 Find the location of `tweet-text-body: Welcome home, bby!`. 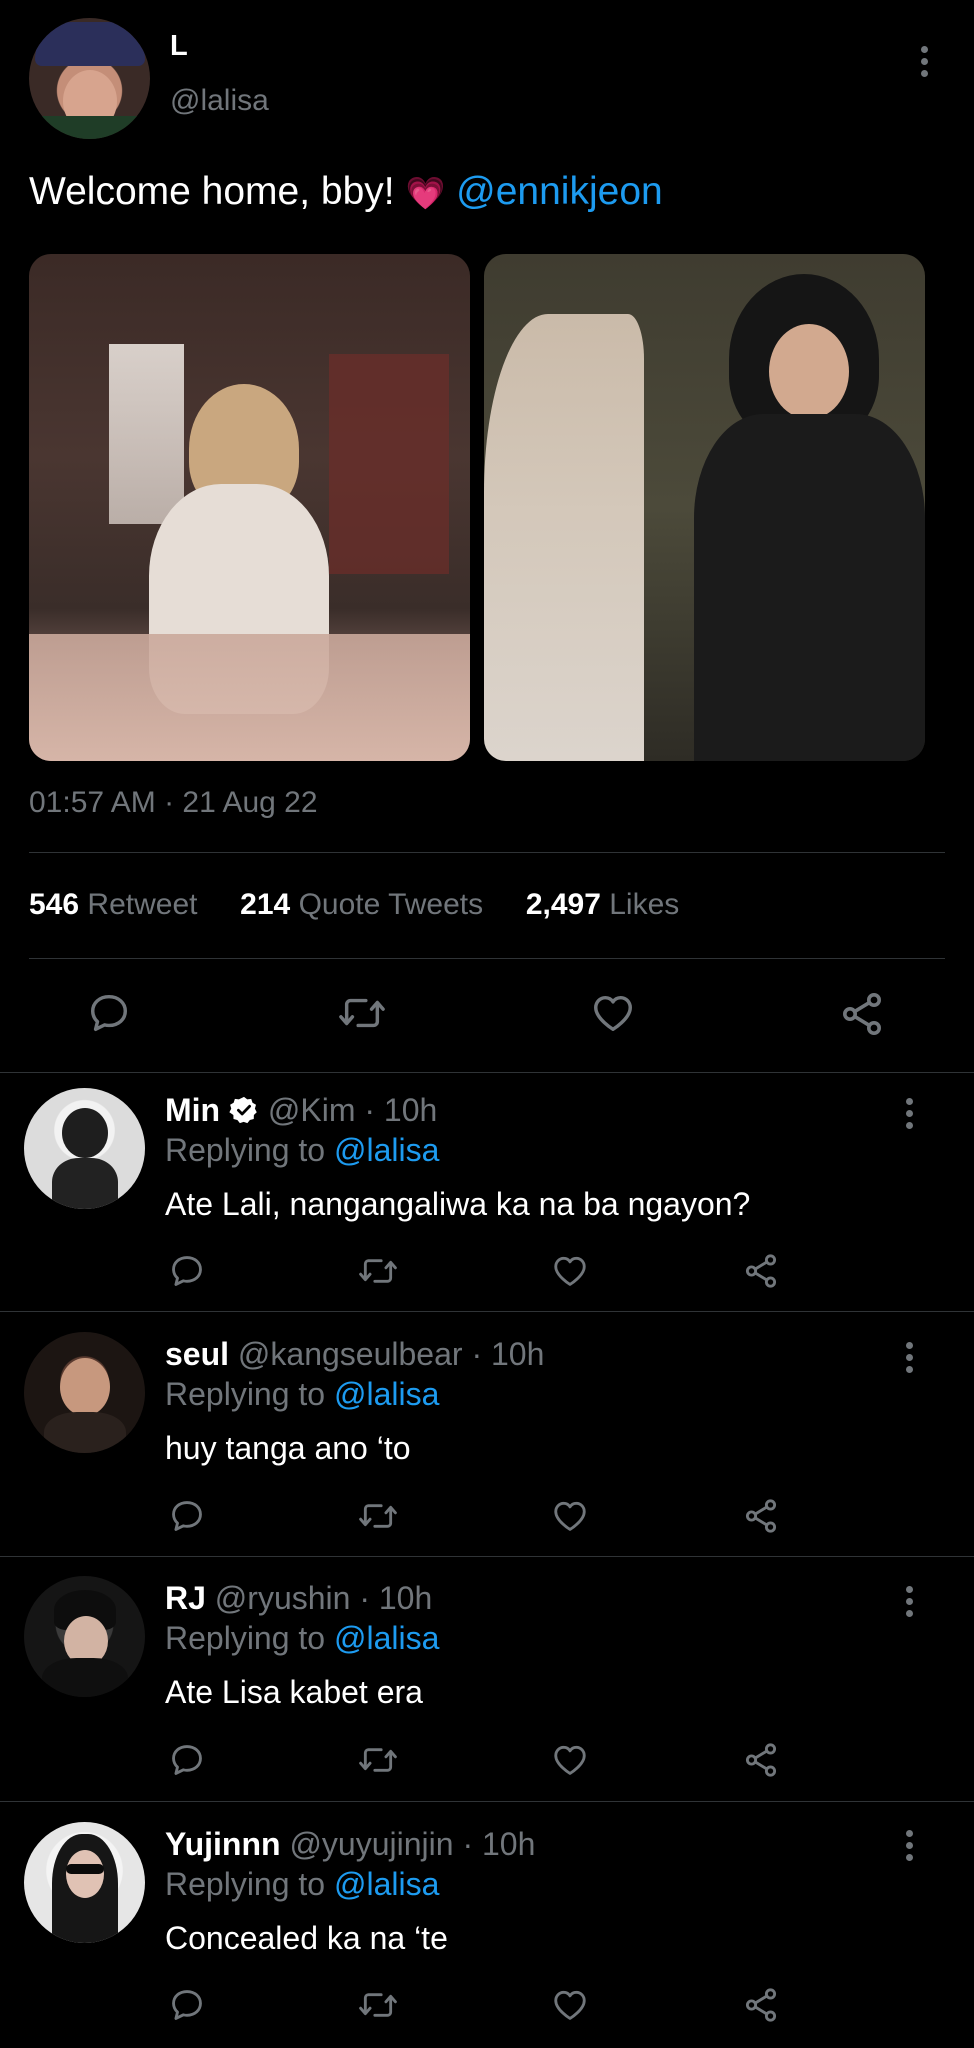

tweet-text-body: Welcome home, bby! is located at coordinates (212, 191).